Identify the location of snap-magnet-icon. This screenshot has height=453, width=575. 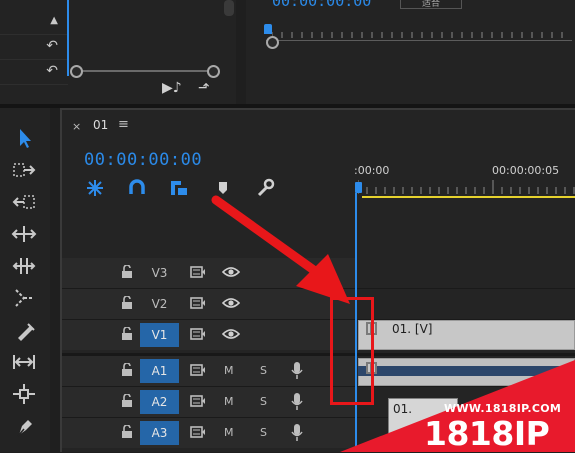
(137, 188).